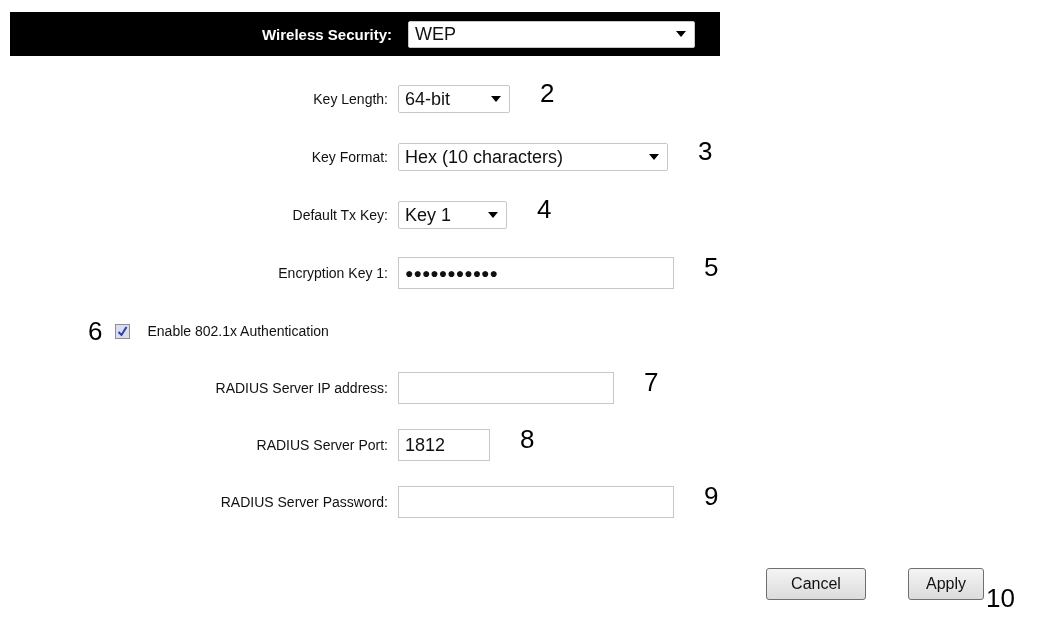 This screenshot has height=619, width=1043. What do you see at coordinates (301, 388) in the screenshot?
I see `field-label: RADIUS Server IP address:` at bounding box center [301, 388].